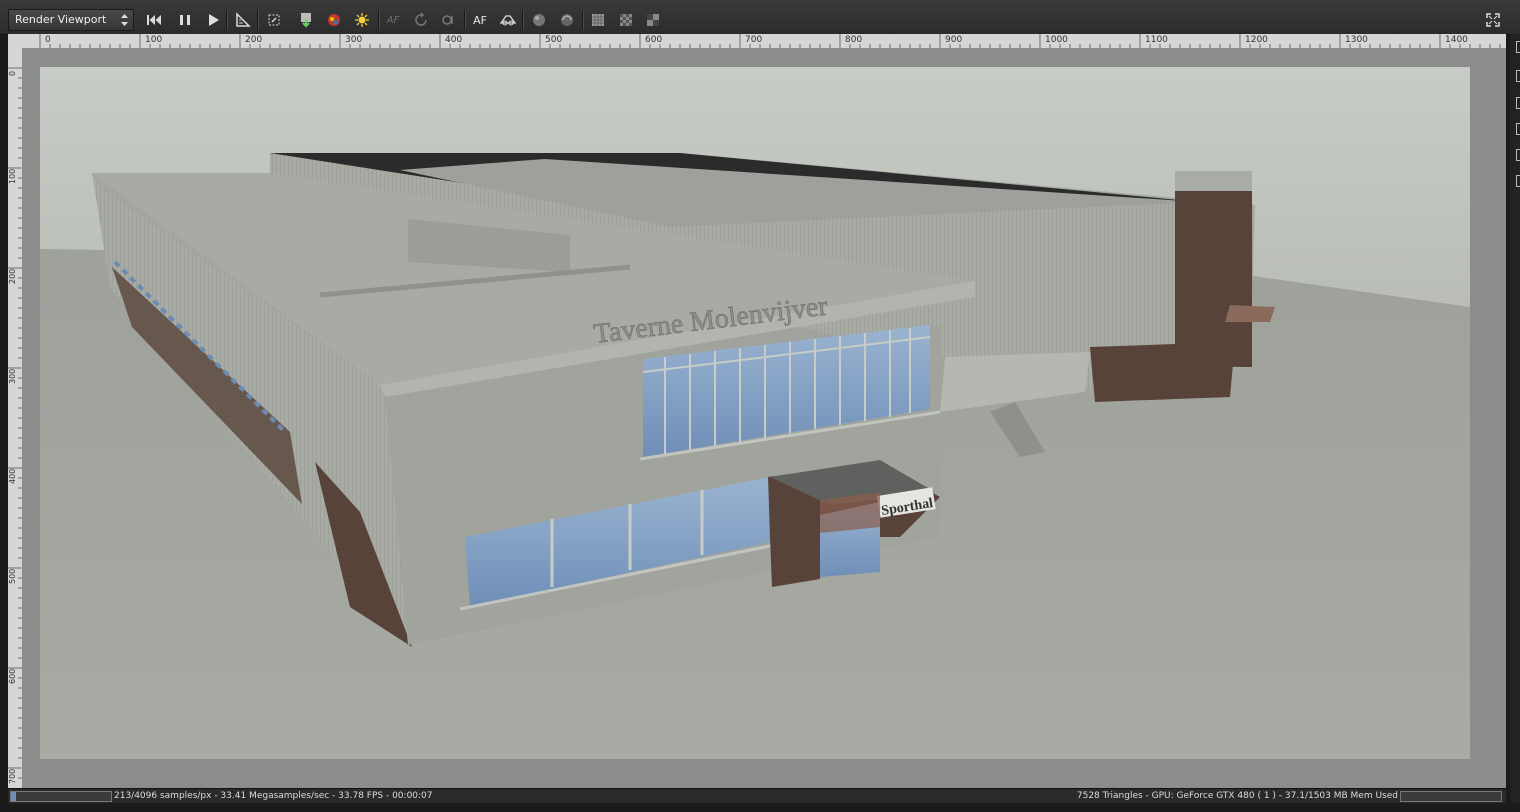  What do you see at coordinates (760, 807) in the screenshot?
I see `bottom-edge` at bounding box center [760, 807].